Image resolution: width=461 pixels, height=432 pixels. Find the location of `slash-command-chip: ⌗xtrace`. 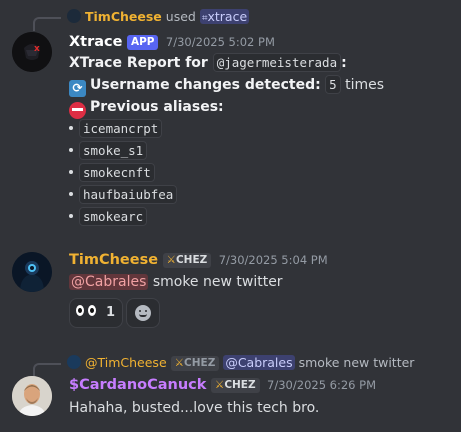

slash-command-chip: ⌗xtrace is located at coordinates (224, 16).